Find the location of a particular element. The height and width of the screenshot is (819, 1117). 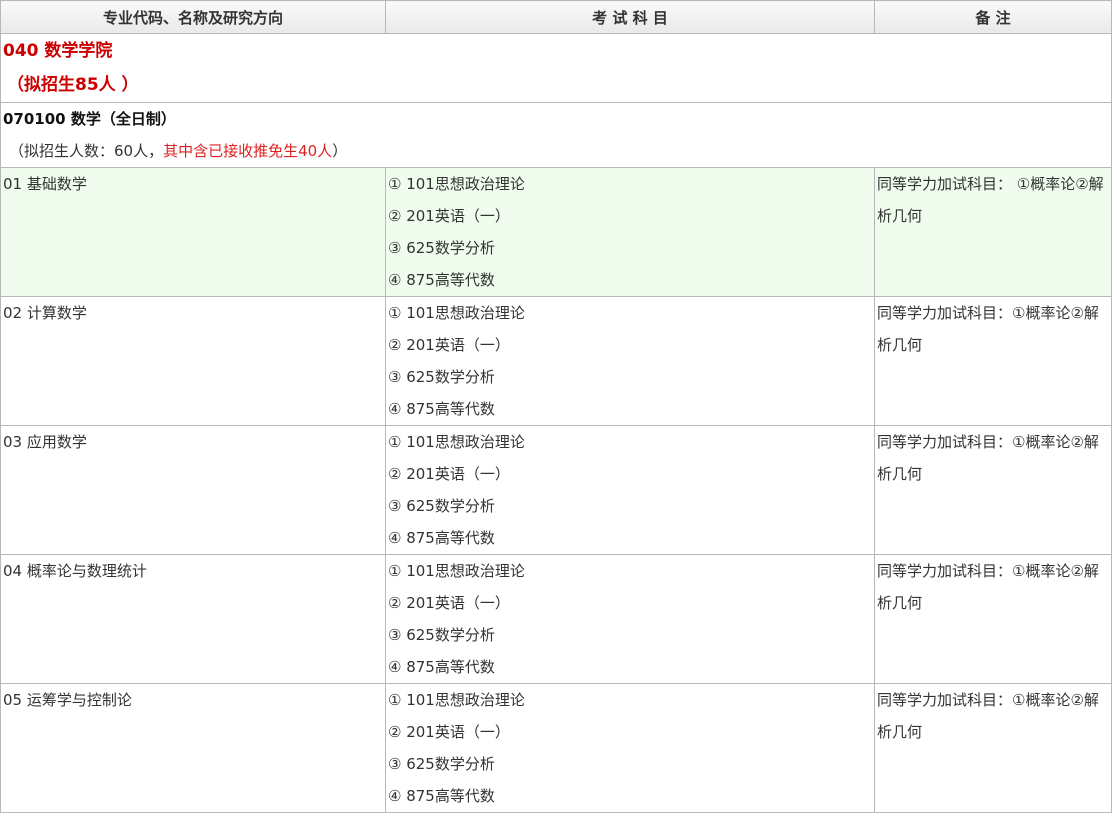

major-row: 070100 数学（全日制） （拟招生人数：60人，其中含已接收推免生40人） is located at coordinates (556, 135).